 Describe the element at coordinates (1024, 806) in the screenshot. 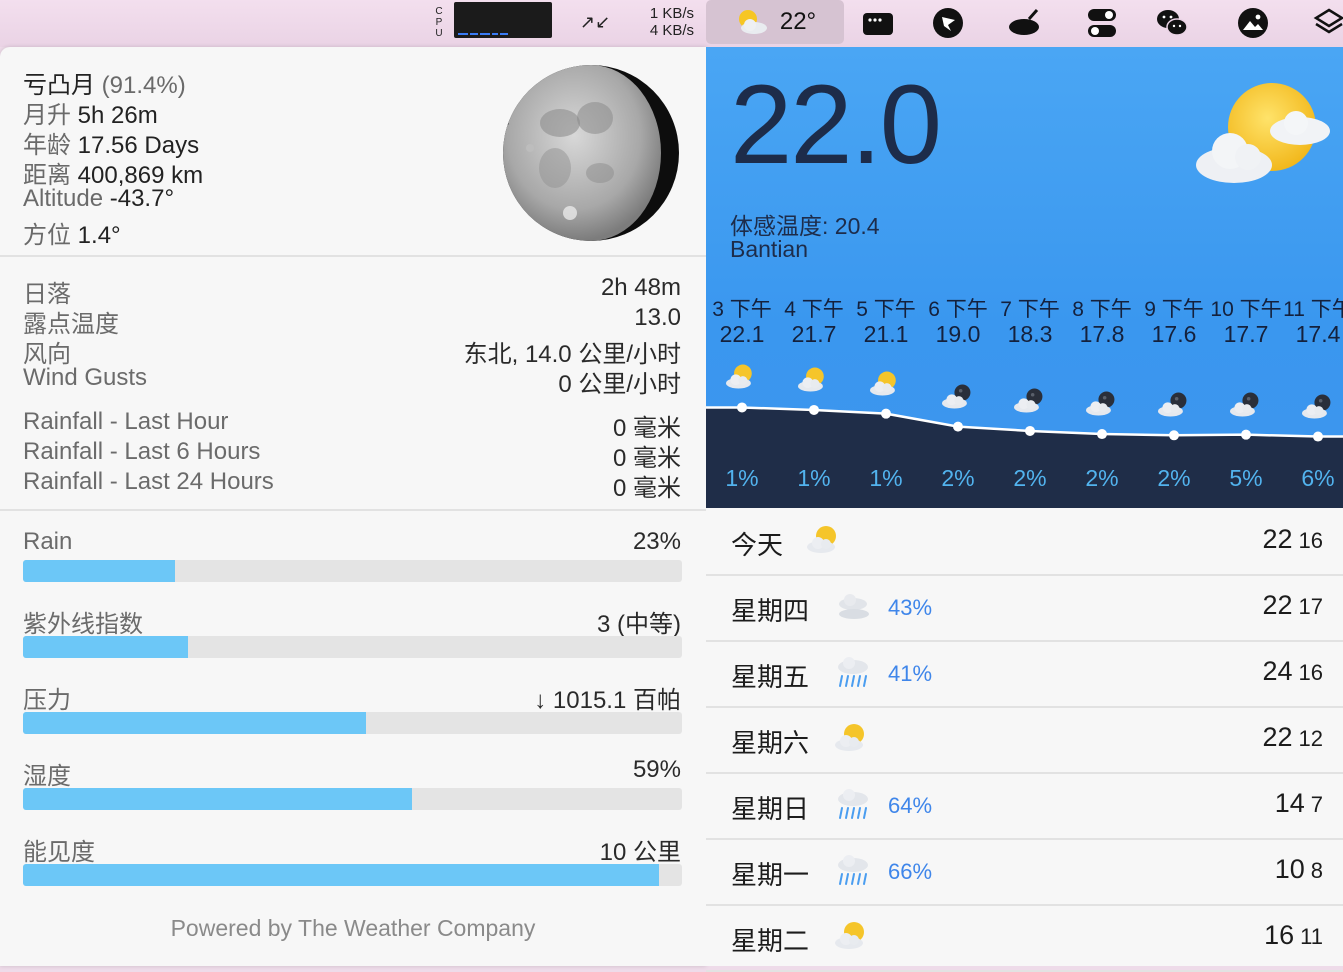

I see `daily-row: 星期日 64% 14 7` at that location.